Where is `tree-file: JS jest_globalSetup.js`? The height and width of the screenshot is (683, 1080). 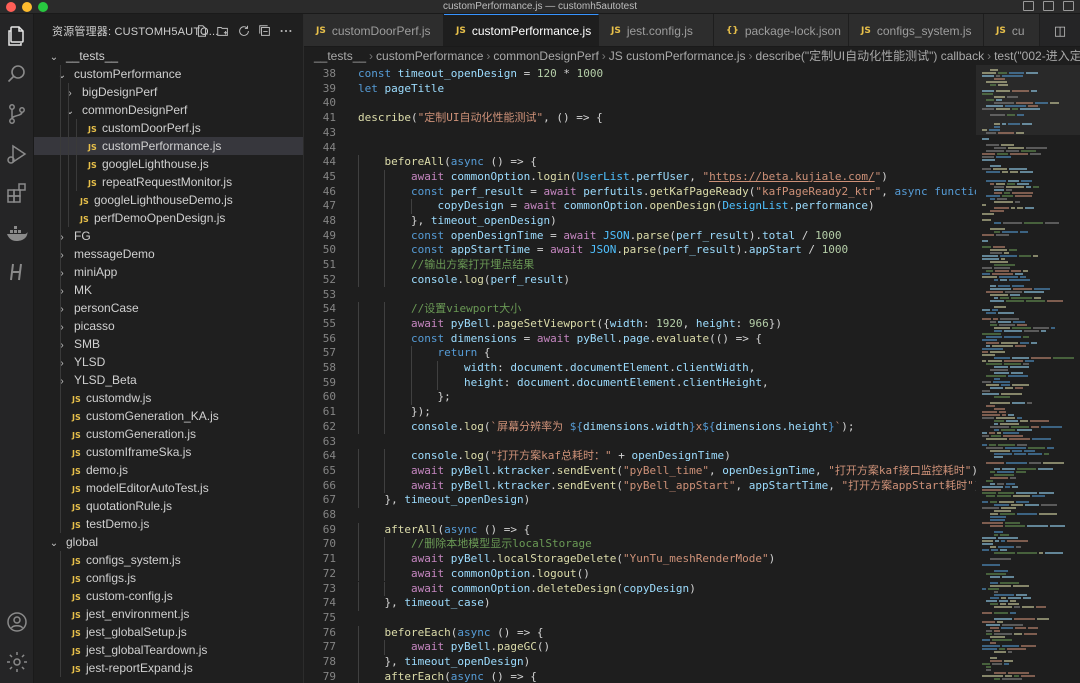 tree-file: JS jest_globalSetup.js is located at coordinates (168, 632).